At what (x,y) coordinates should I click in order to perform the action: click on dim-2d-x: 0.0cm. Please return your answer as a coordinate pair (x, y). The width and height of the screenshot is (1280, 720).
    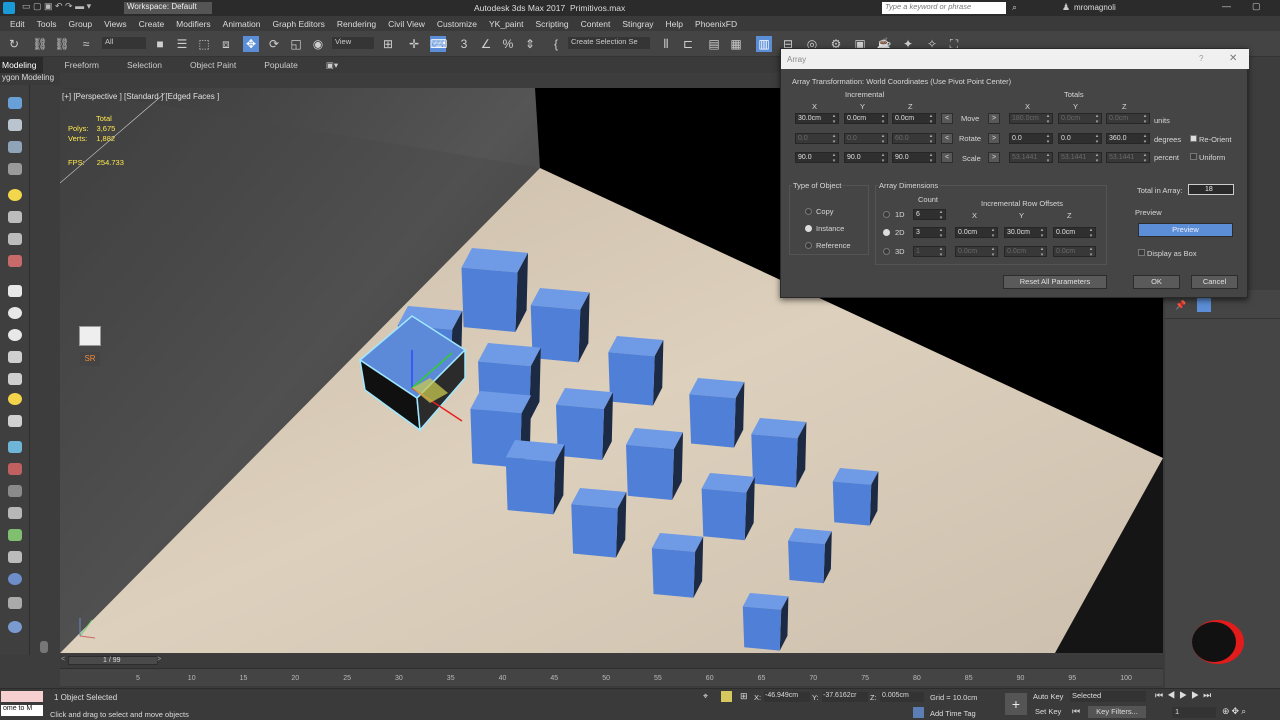
    Looking at the image, I should click on (976, 232).